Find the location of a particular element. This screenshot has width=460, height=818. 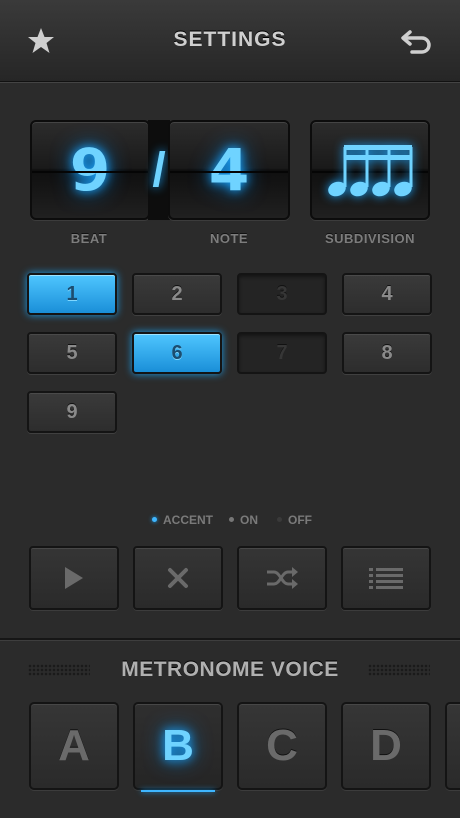

off-dot-icon is located at coordinates (279, 520).